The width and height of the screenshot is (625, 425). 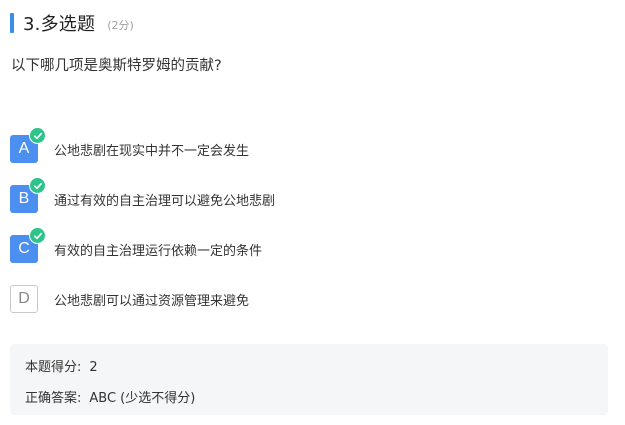 I want to click on accent-bar, so click(x=12, y=23).